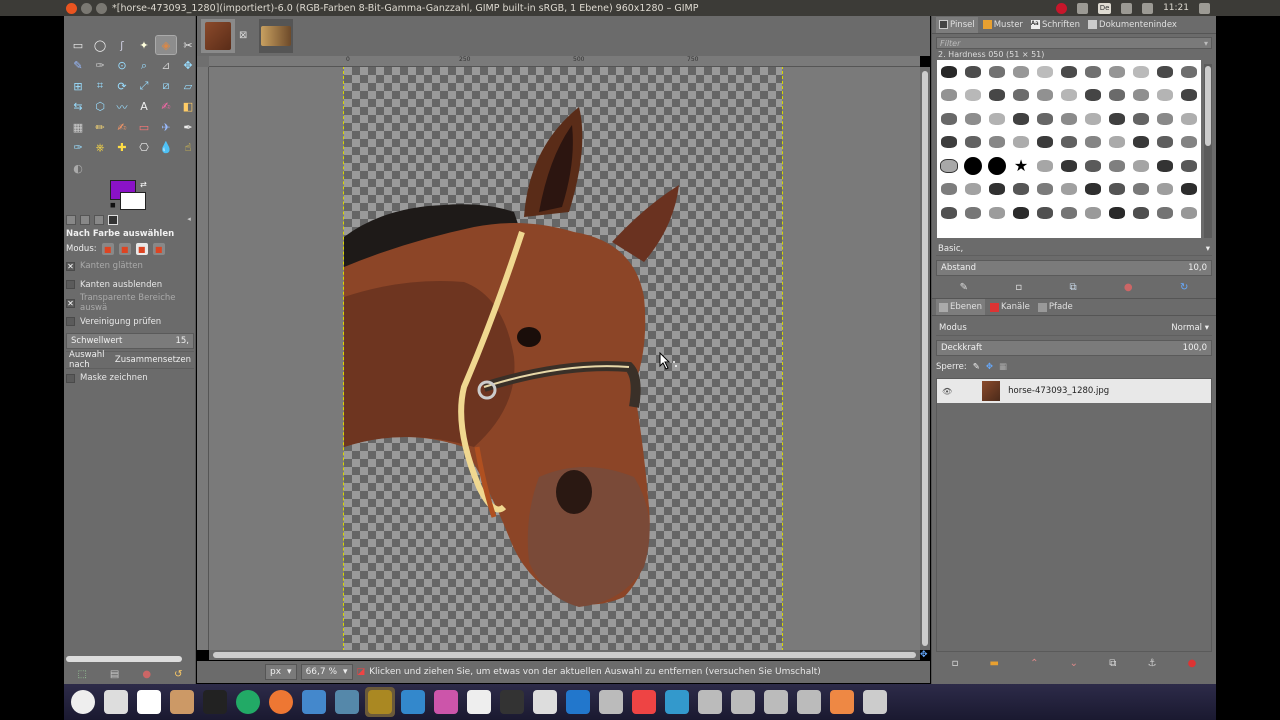  What do you see at coordinates (413, 702) in the screenshot?
I see `editor-launcher-icon` at bounding box center [413, 702].